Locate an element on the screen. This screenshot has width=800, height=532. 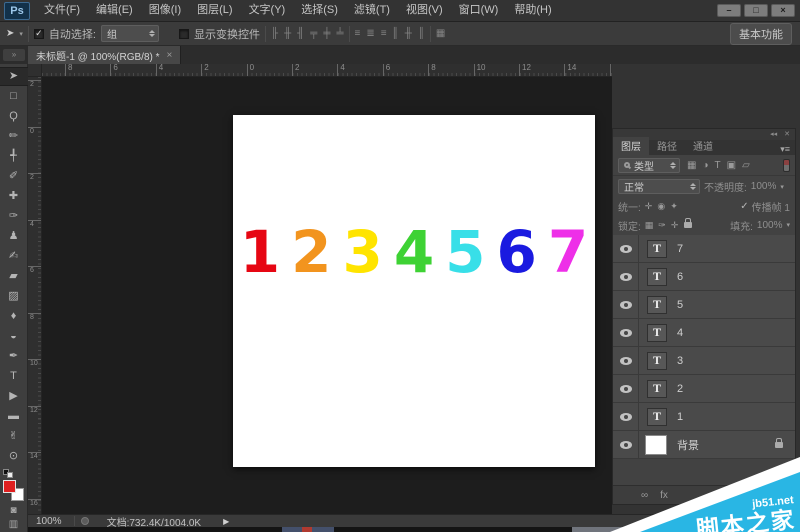
layer-name: 2 is located at coordinates (680, 389).